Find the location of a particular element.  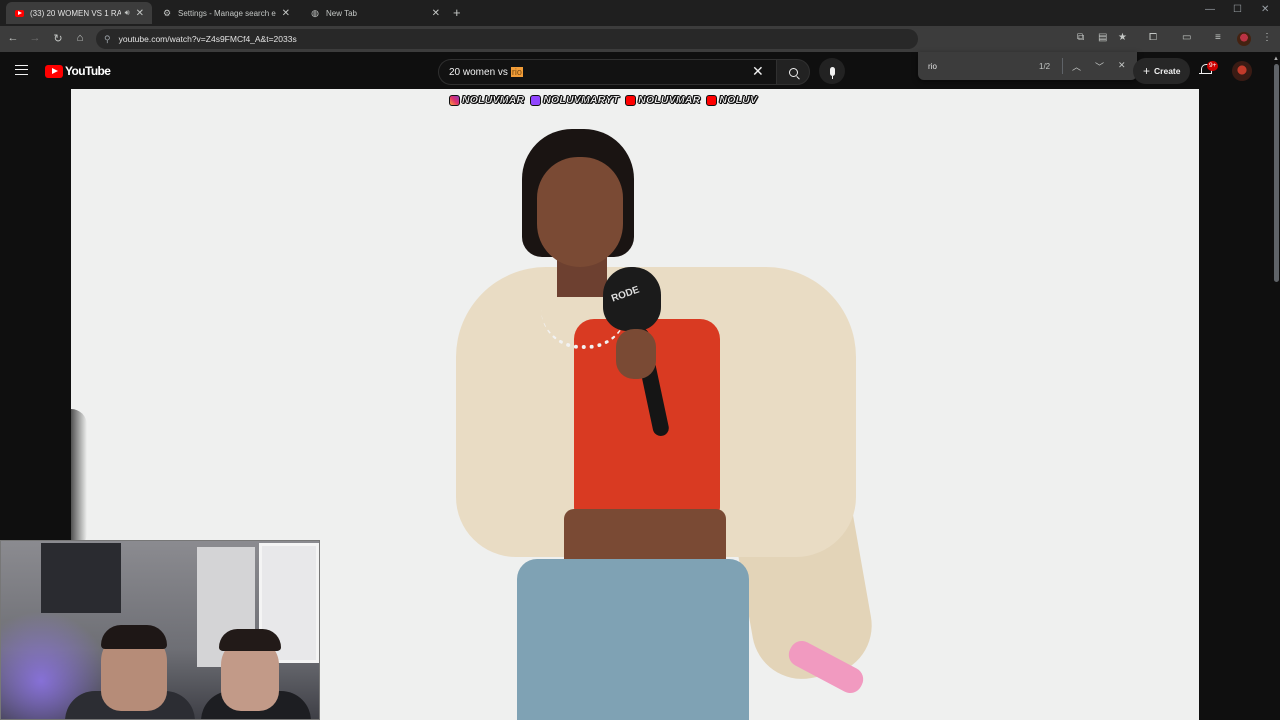

plus-icon: + is located at coordinates (1147, 71).